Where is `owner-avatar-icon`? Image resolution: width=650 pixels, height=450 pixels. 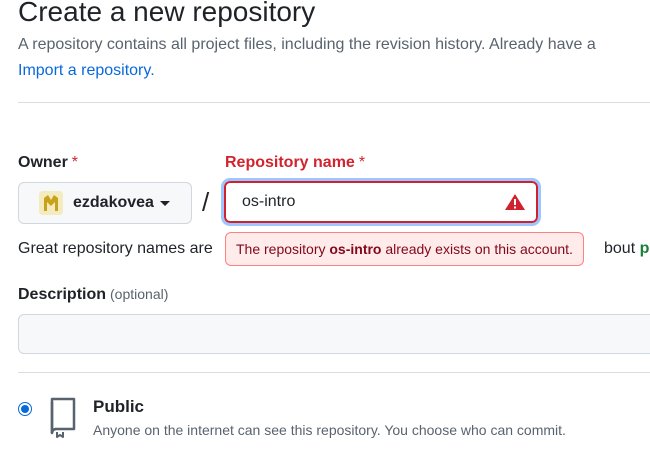
owner-avatar-icon is located at coordinates (51, 203).